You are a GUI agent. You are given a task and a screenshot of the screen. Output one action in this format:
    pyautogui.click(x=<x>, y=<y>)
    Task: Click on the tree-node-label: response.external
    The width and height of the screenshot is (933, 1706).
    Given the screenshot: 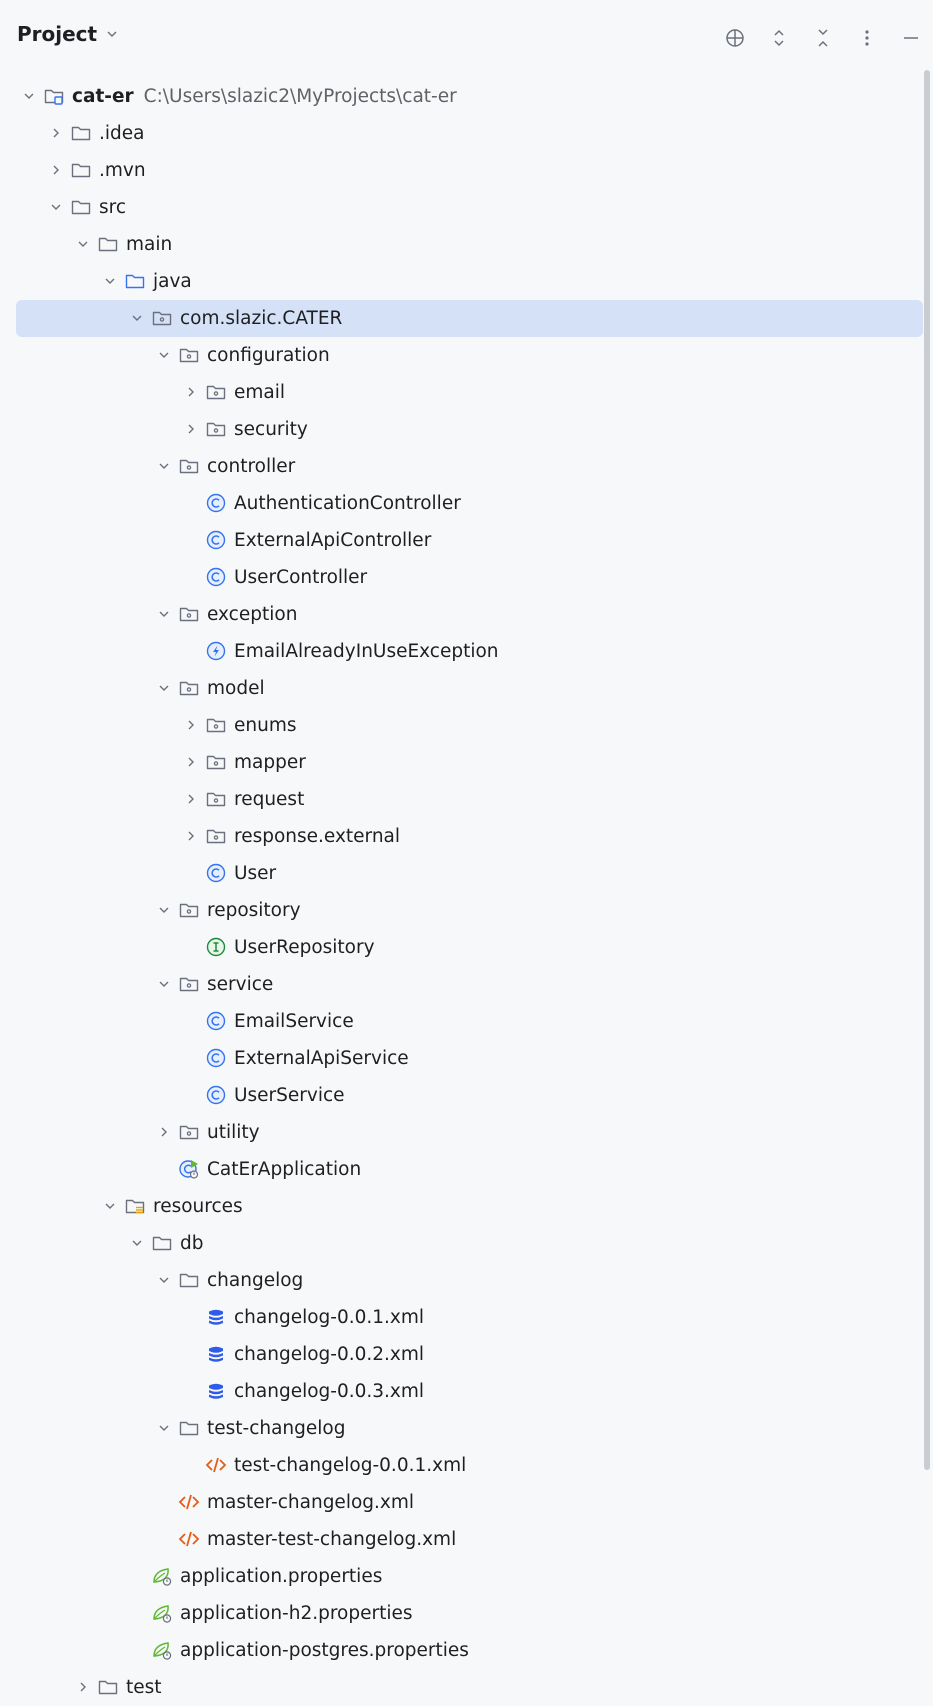 What is the action you would take?
    pyautogui.click(x=317, y=836)
    